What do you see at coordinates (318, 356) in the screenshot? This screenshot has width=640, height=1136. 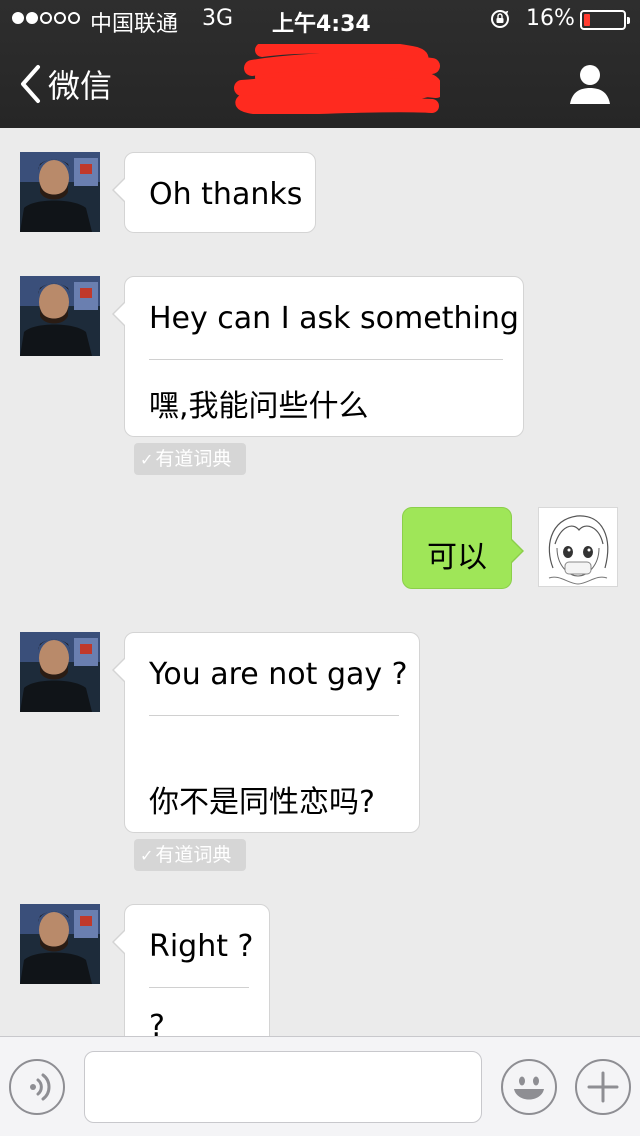 I see `message-bubble-incoming: Hey can I ask something 嘿,我能问些什么` at bounding box center [318, 356].